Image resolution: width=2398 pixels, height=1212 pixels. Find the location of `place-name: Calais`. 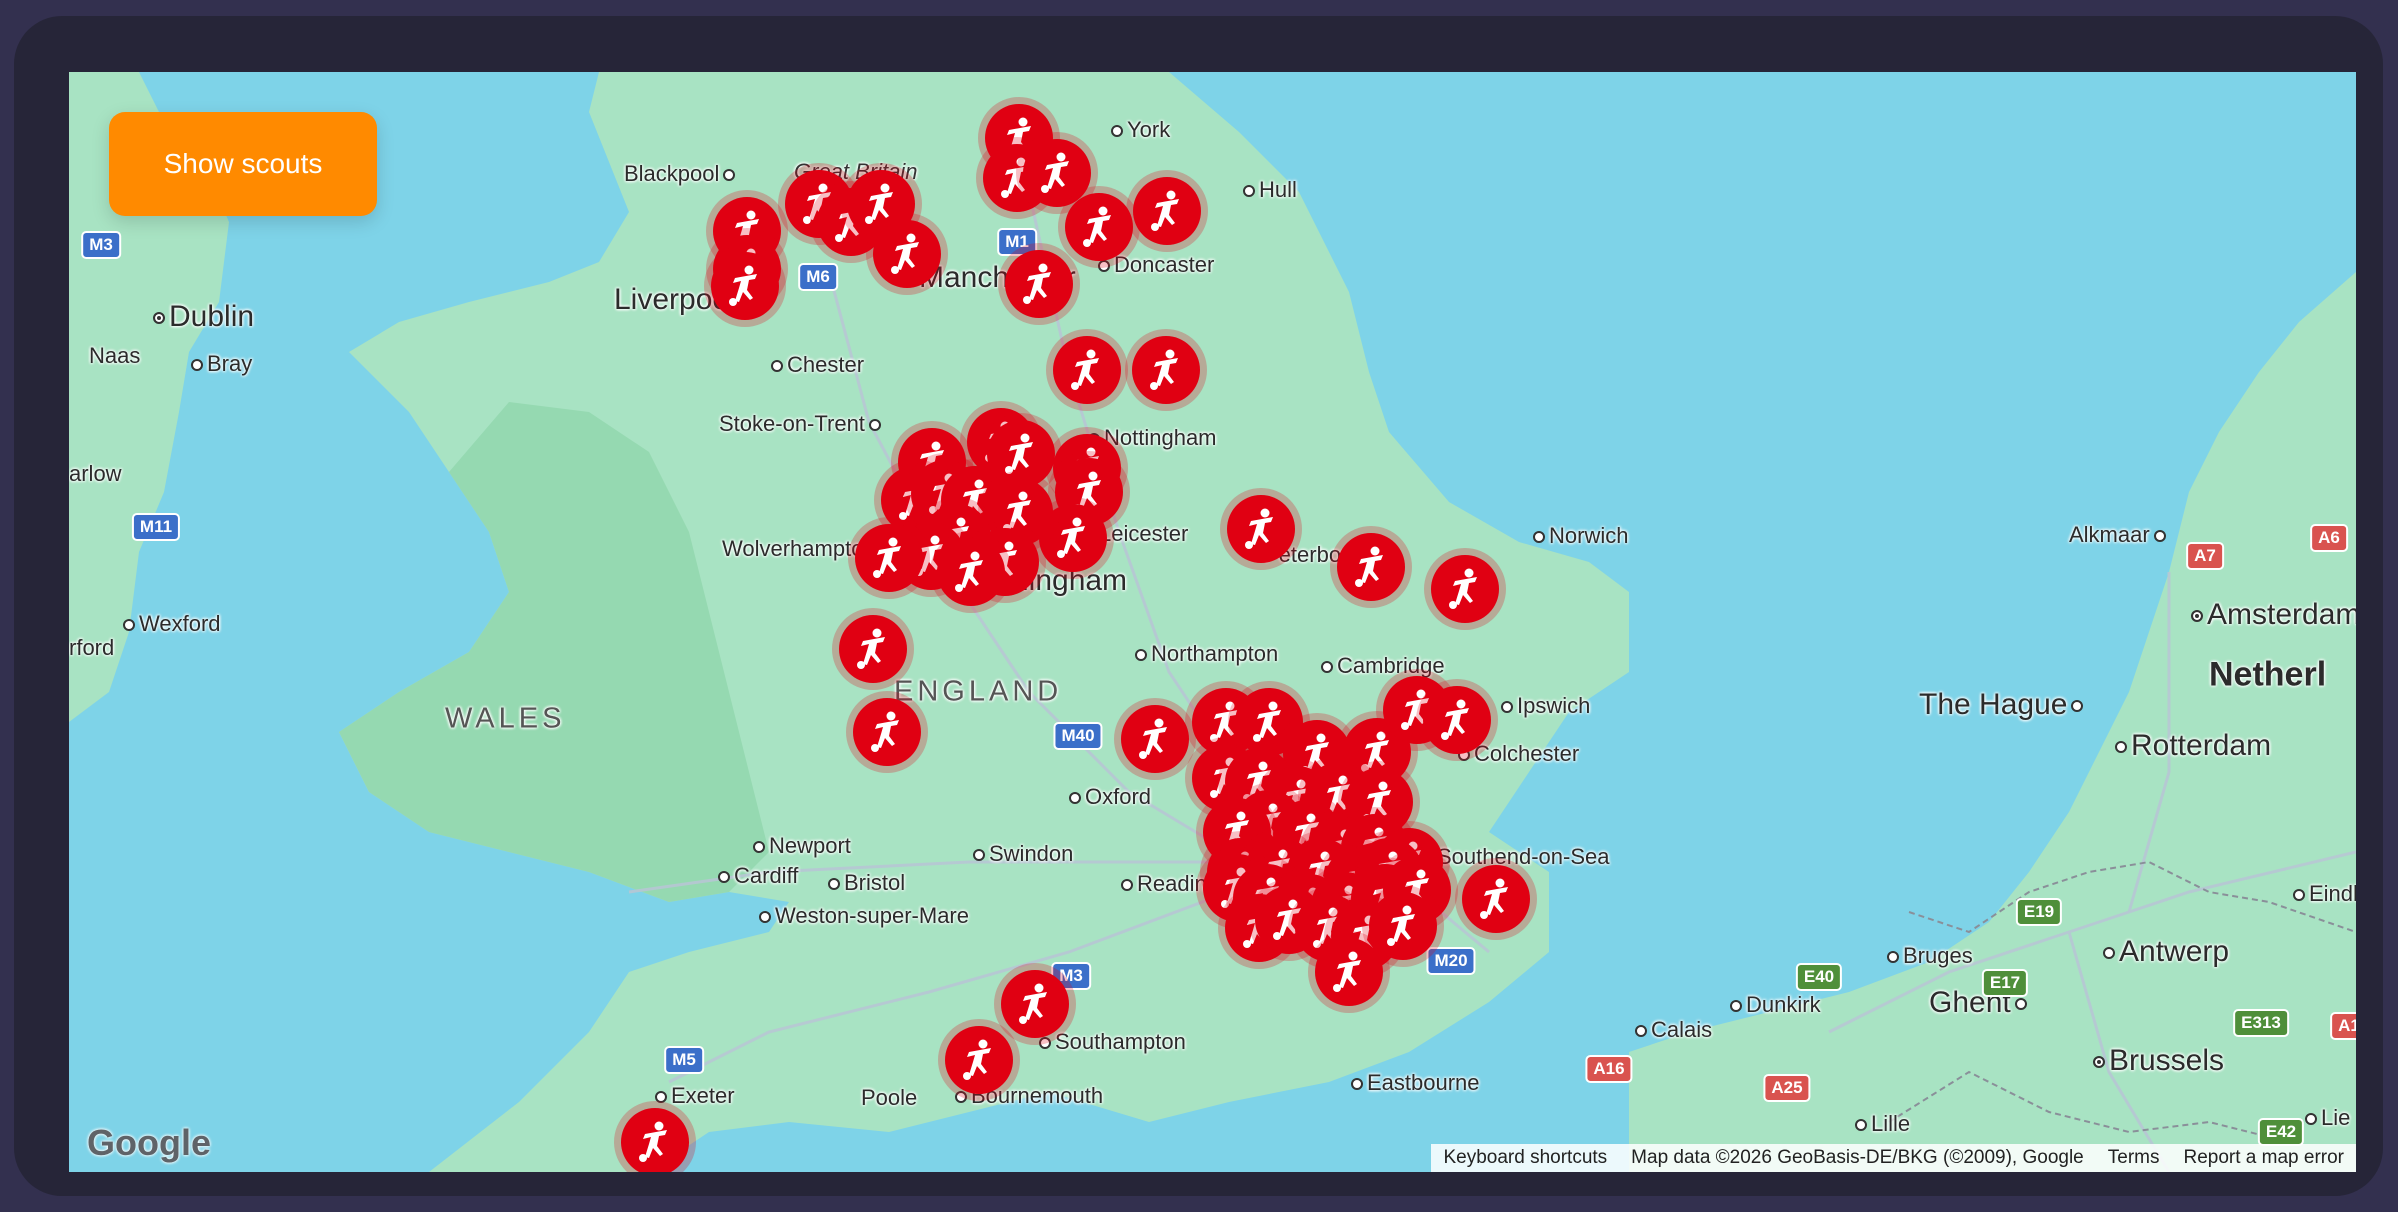

place-name: Calais is located at coordinates (1682, 1029).